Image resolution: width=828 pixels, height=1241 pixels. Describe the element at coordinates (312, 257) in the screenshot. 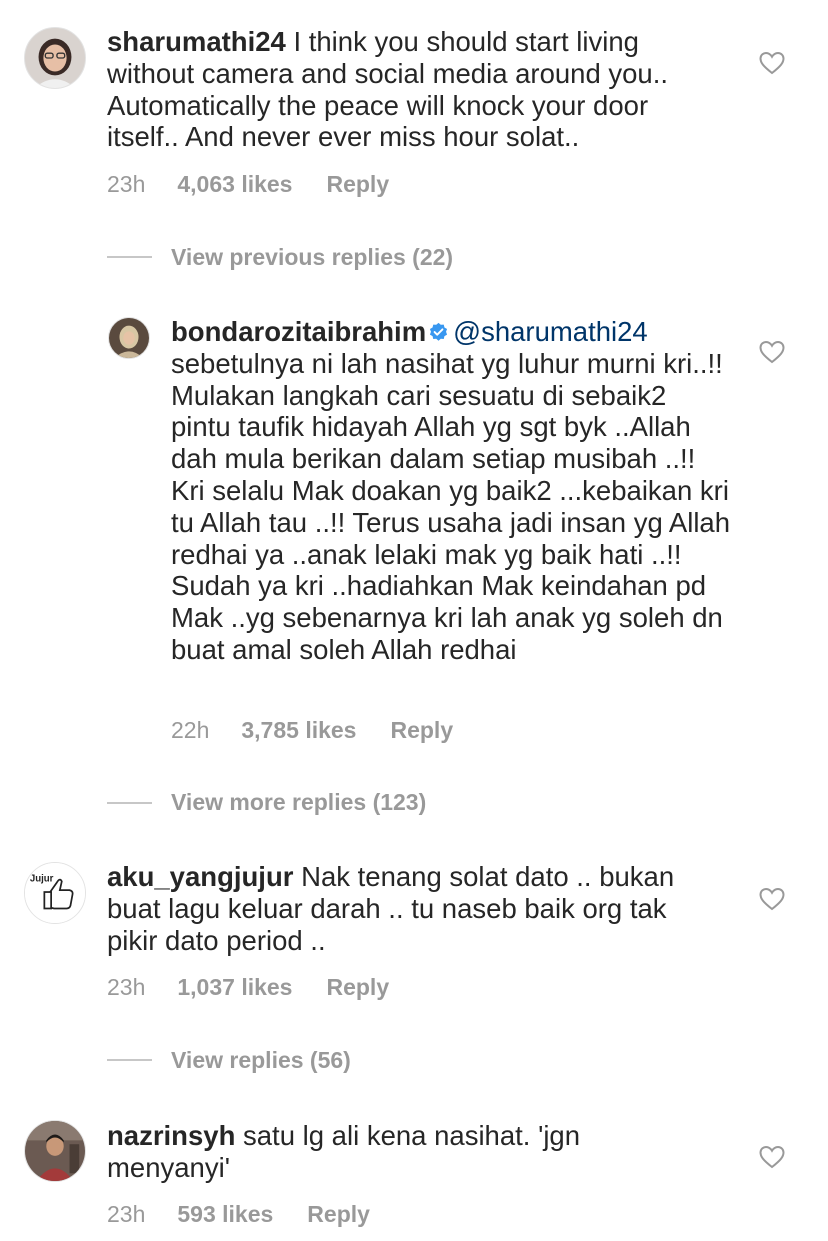

I see `view-previous-replies-link: View previous replies (22)` at that location.